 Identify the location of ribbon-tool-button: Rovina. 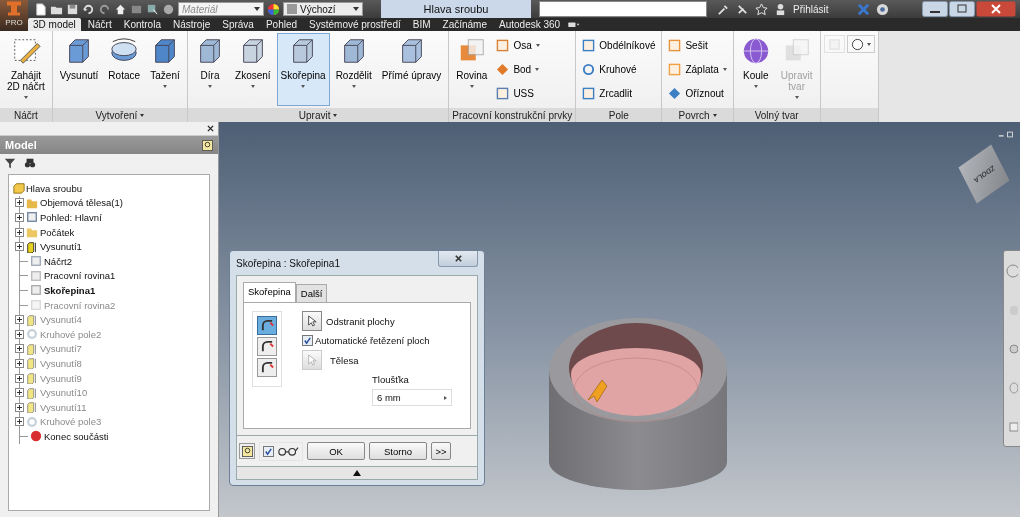
(472, 69).